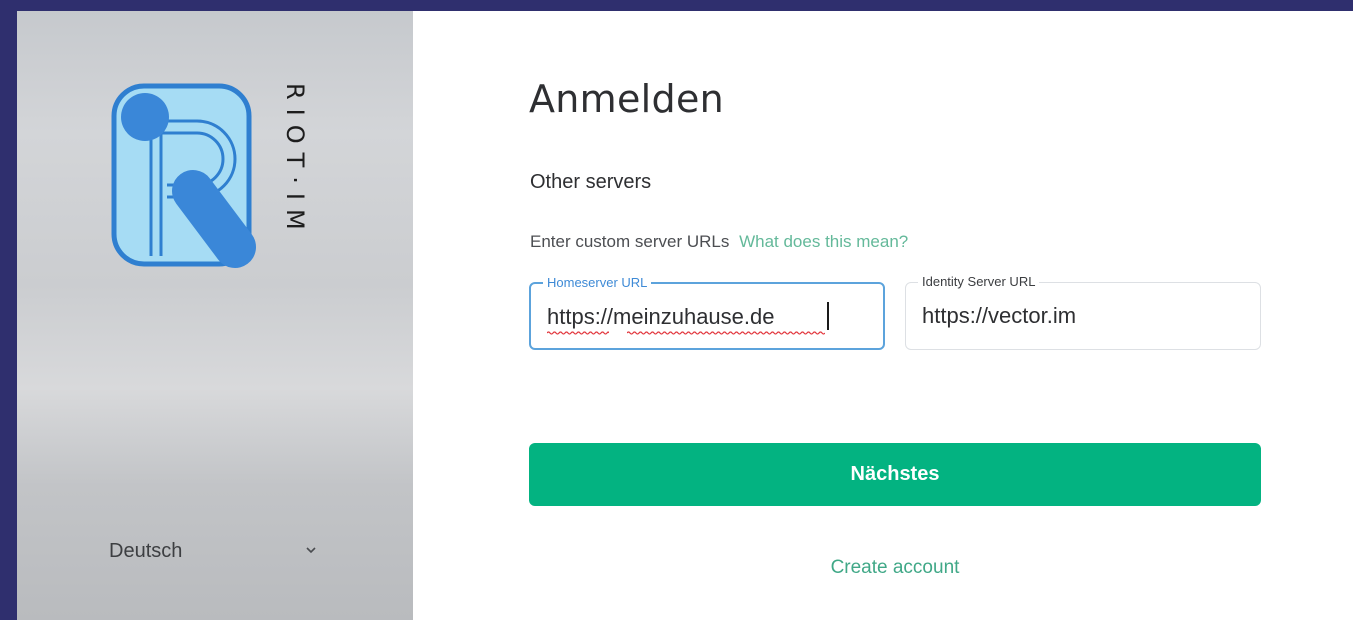 Image resolution: width=1353 pixels, height=620 pixels. What do you see at coordinates (828, 316) in the screenshot?
I see `text-caret` at bounding box center [828, 316].